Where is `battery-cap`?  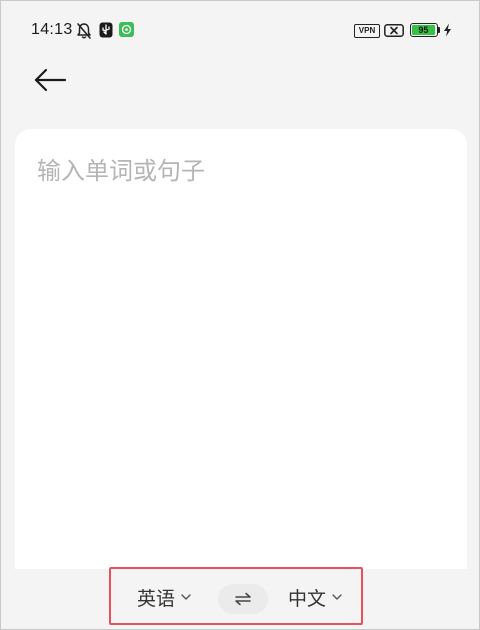
battery-cap is located at coordinates (439, 30).